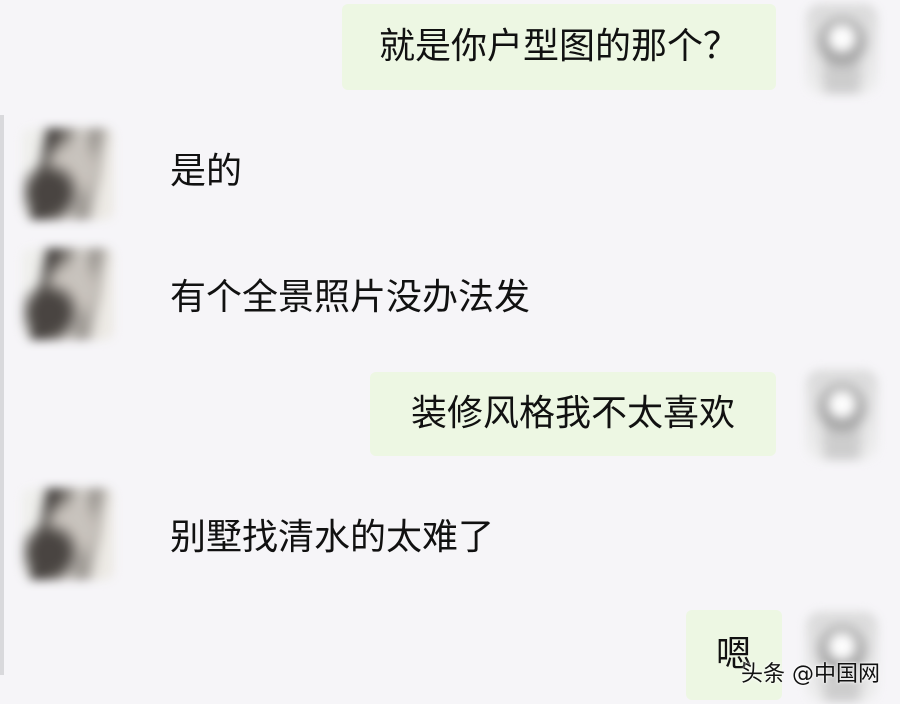 The image size is (900, 704). I want to click on incoming-message-bubble: 有个全景照片没办法发, so click(350, 298).